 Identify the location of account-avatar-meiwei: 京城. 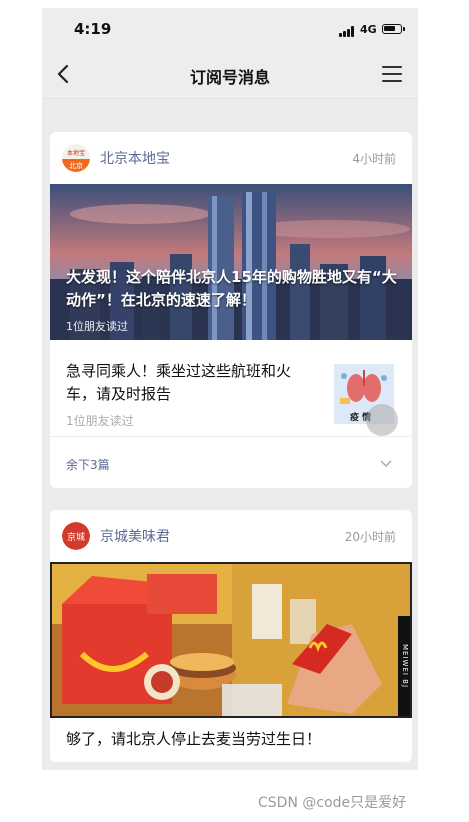
(76, 536).